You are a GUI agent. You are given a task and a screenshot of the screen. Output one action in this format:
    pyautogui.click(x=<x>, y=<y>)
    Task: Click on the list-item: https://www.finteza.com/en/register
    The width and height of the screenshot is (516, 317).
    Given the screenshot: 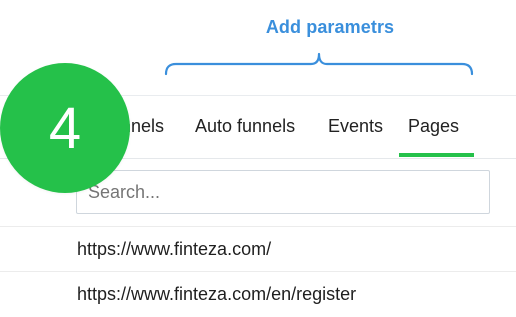 What is the action you would take?
    pyautogui.click(x=258, y=293)
    